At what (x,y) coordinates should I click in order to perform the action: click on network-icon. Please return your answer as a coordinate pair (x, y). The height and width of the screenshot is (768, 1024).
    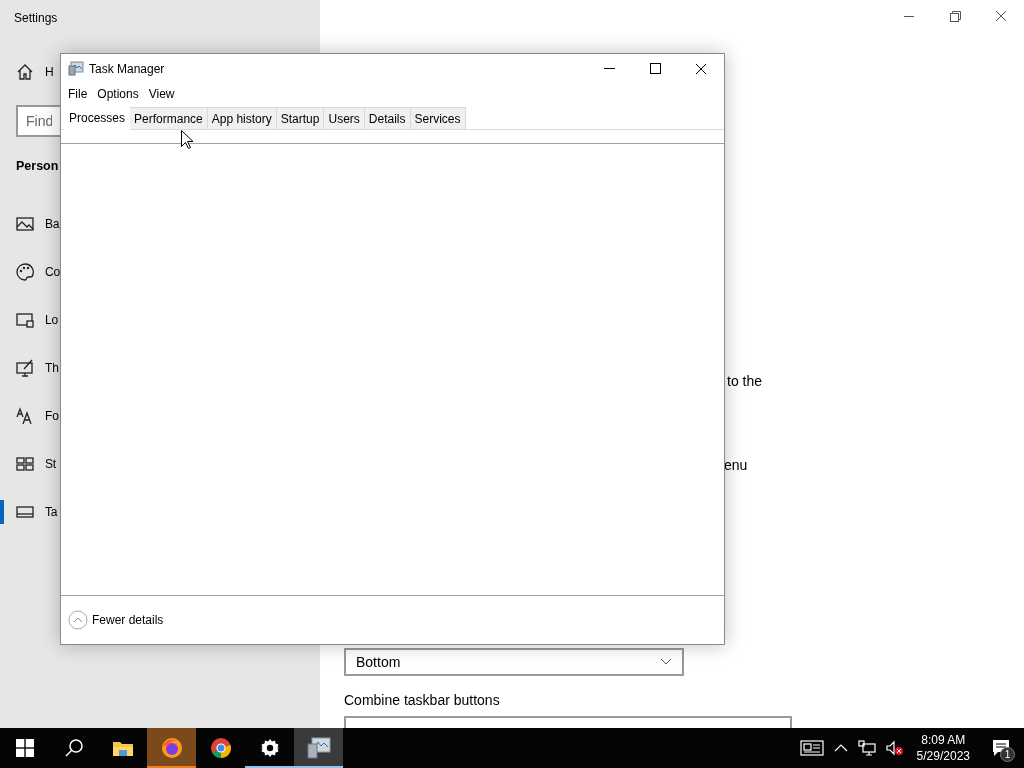
    Looking at the image, I should click on (866, 748).